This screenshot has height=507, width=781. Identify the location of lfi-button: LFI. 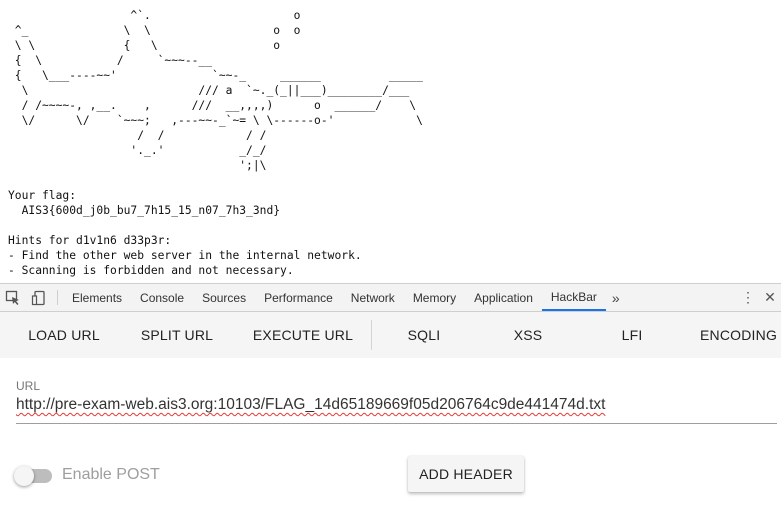
(632, 335).